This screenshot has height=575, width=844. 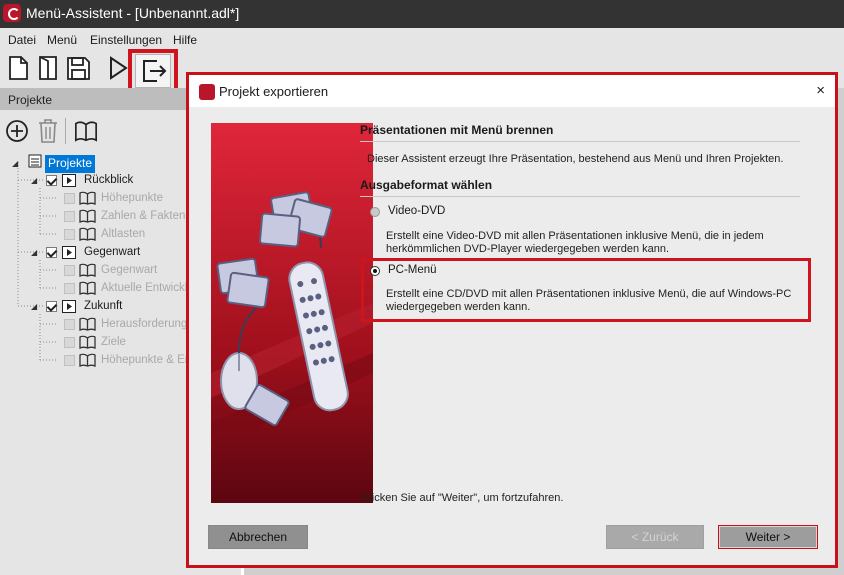 I want to click on tree-item: Aktuelle Entwicklu, so click(x=147, y=288).